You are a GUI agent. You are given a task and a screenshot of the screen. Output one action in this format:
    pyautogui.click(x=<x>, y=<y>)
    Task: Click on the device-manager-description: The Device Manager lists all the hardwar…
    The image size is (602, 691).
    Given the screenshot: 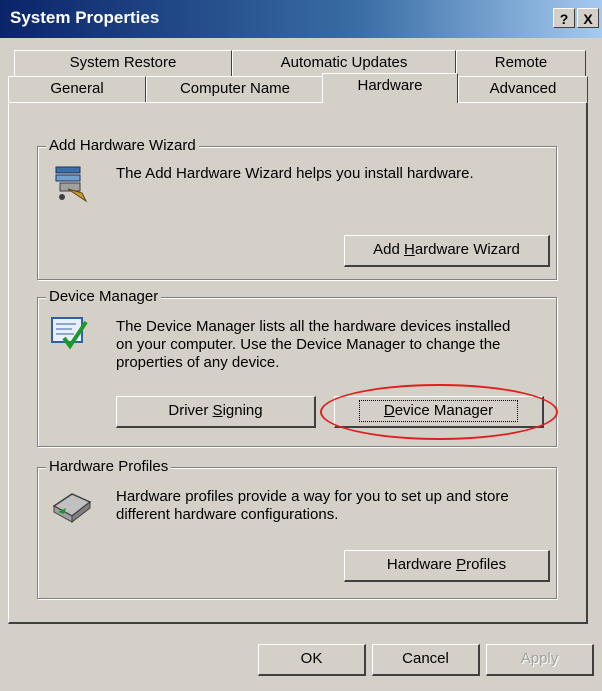 What is the action you would take?
    pyautogui.click(x=331, y=345)
    